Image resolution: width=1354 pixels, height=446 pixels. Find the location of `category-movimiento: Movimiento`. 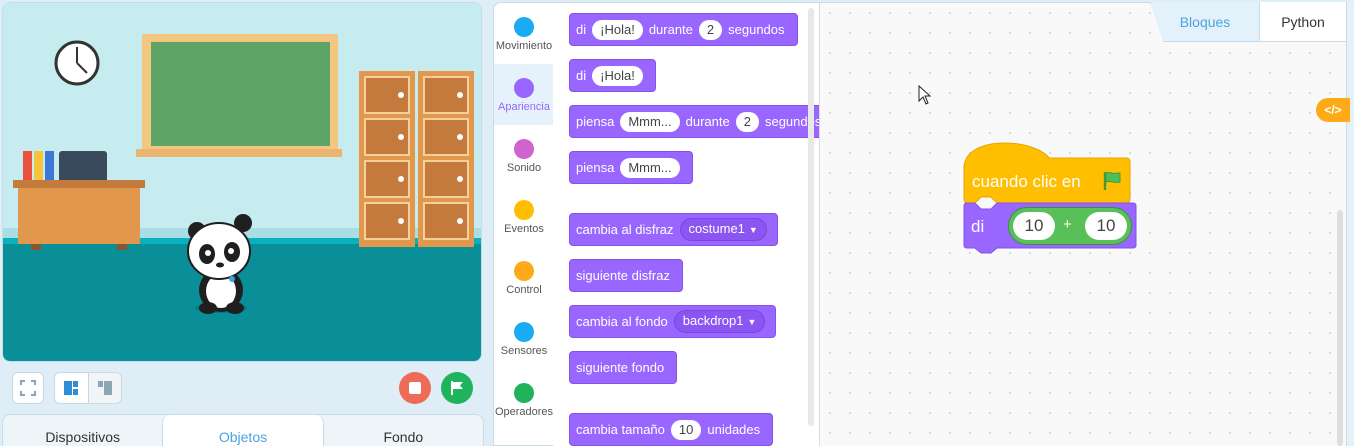

category-movimiento: Movimiento is located at coordinates (523, 33).